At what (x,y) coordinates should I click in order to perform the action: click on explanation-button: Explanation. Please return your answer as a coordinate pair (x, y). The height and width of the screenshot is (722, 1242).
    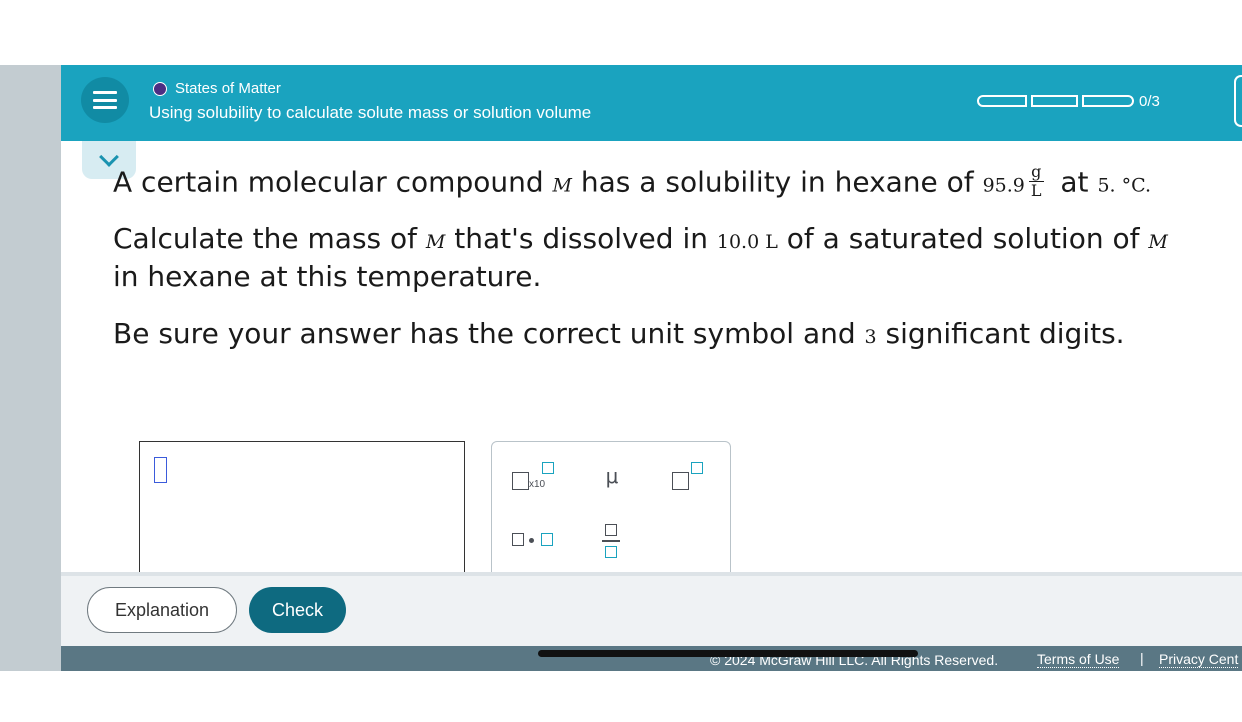
    Looking at the image, I should click on (162, 610).